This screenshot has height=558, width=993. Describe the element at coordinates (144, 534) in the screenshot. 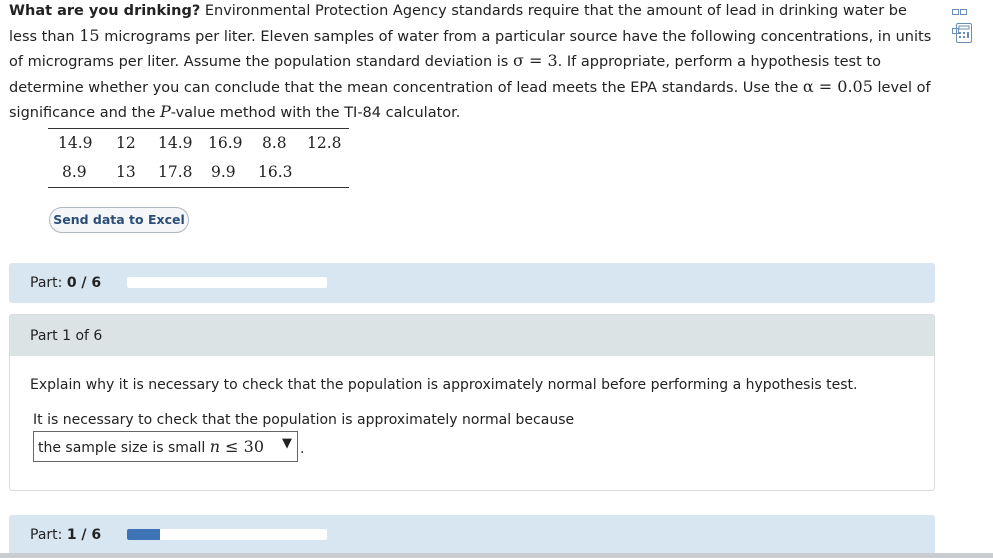

I see `progress-fill` at that location.